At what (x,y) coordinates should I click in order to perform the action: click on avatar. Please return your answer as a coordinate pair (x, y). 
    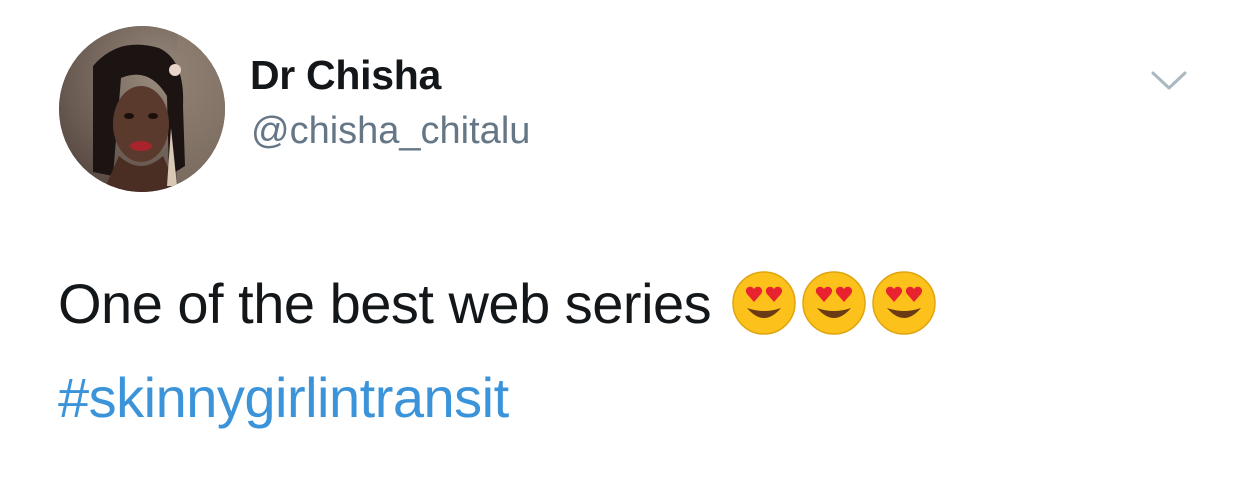
    Looking at the image, I should click on (142, 109).